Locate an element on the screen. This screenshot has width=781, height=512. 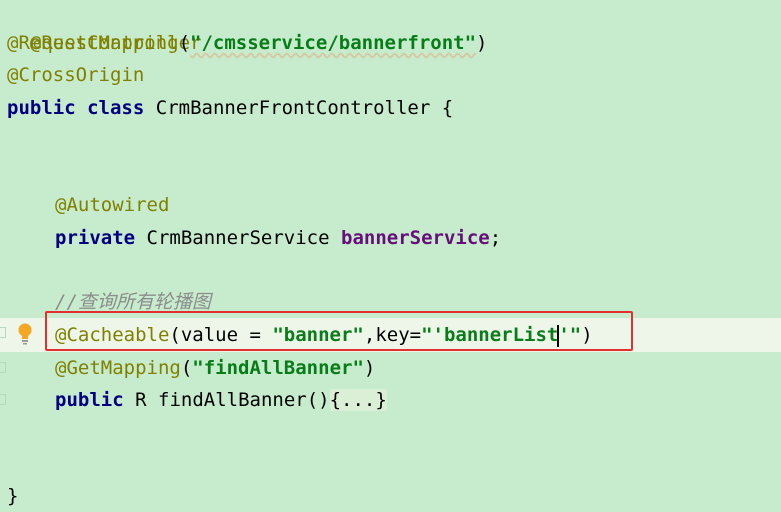
code-line-10: public R findAllBanner(){...} is located at coordinates (221, 400).